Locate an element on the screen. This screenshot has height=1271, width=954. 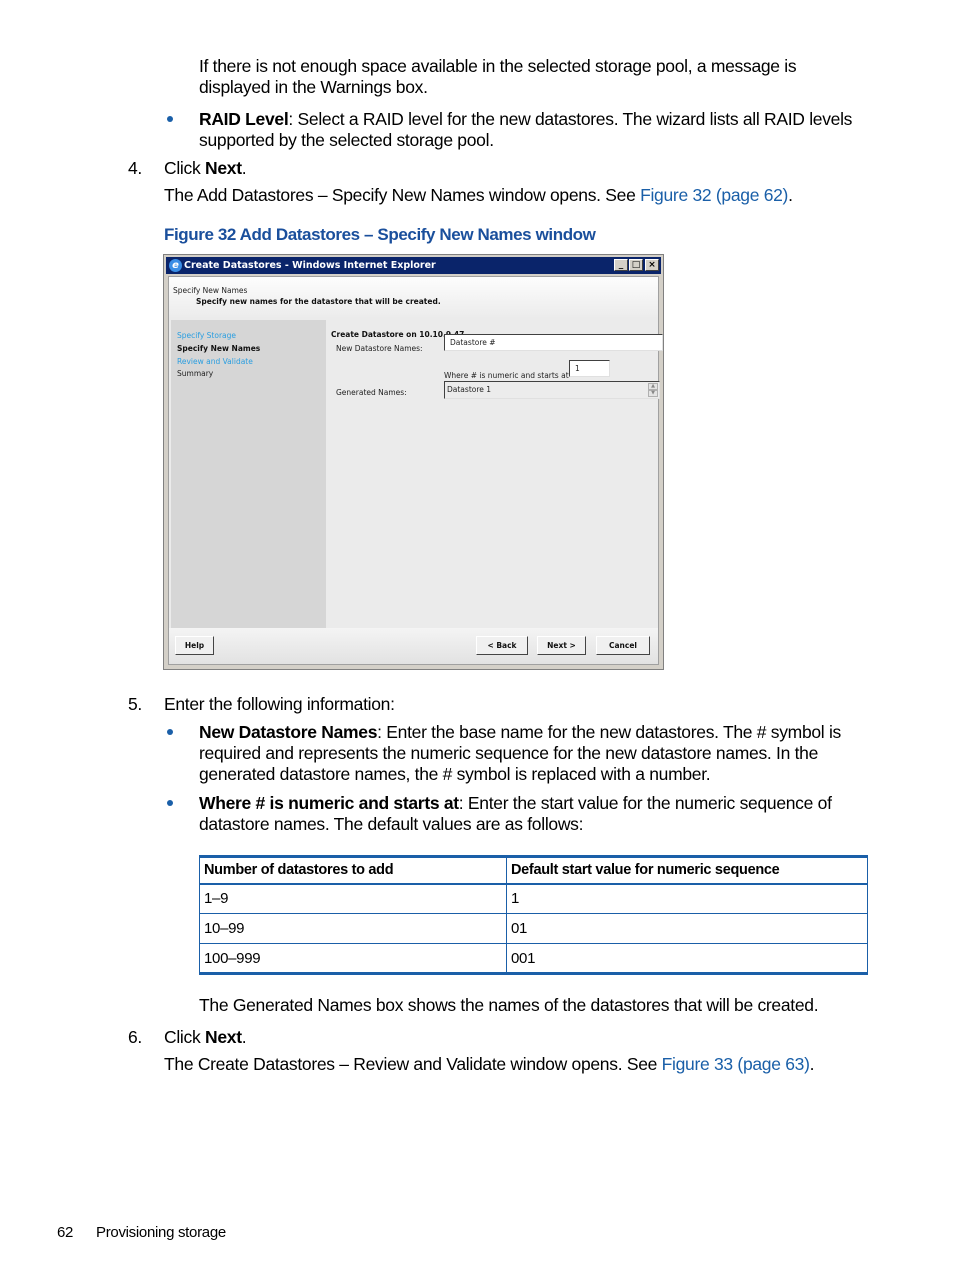
next-button: Next > is located at coordinates (561, 645).